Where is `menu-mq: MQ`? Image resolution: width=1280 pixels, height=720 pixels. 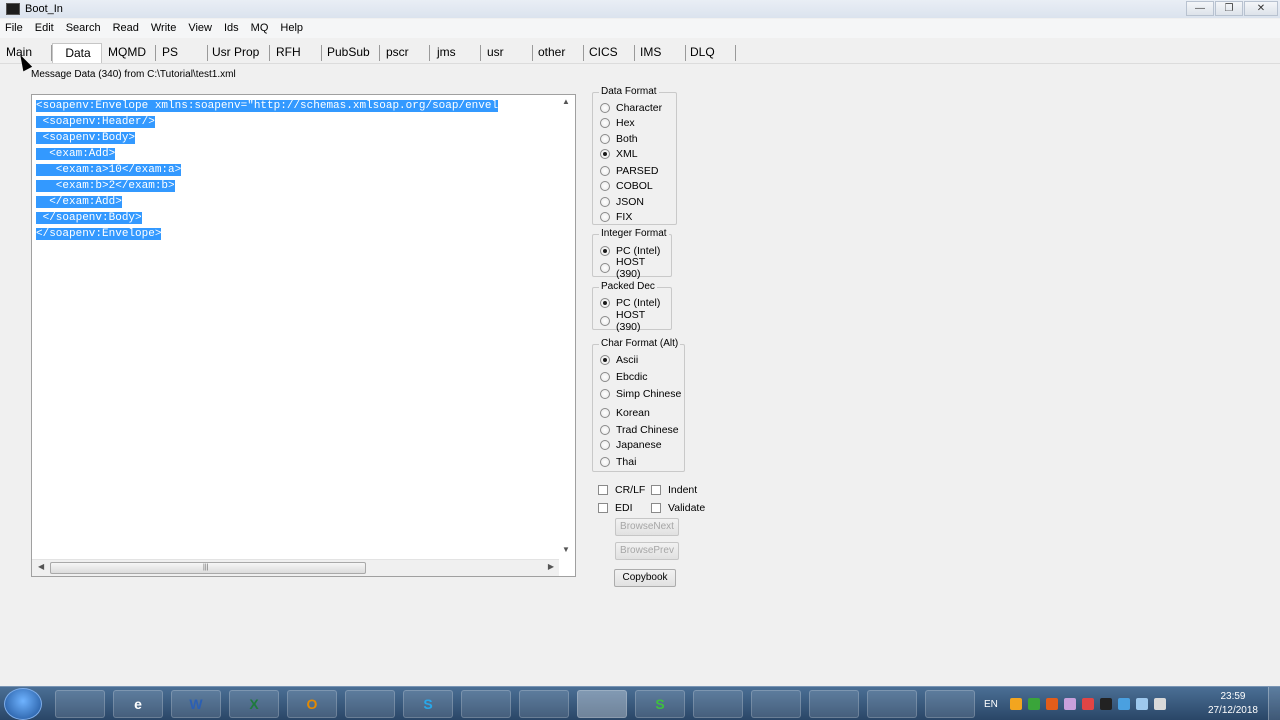 menu-mq: MQ is located at coordinates (260, 28).